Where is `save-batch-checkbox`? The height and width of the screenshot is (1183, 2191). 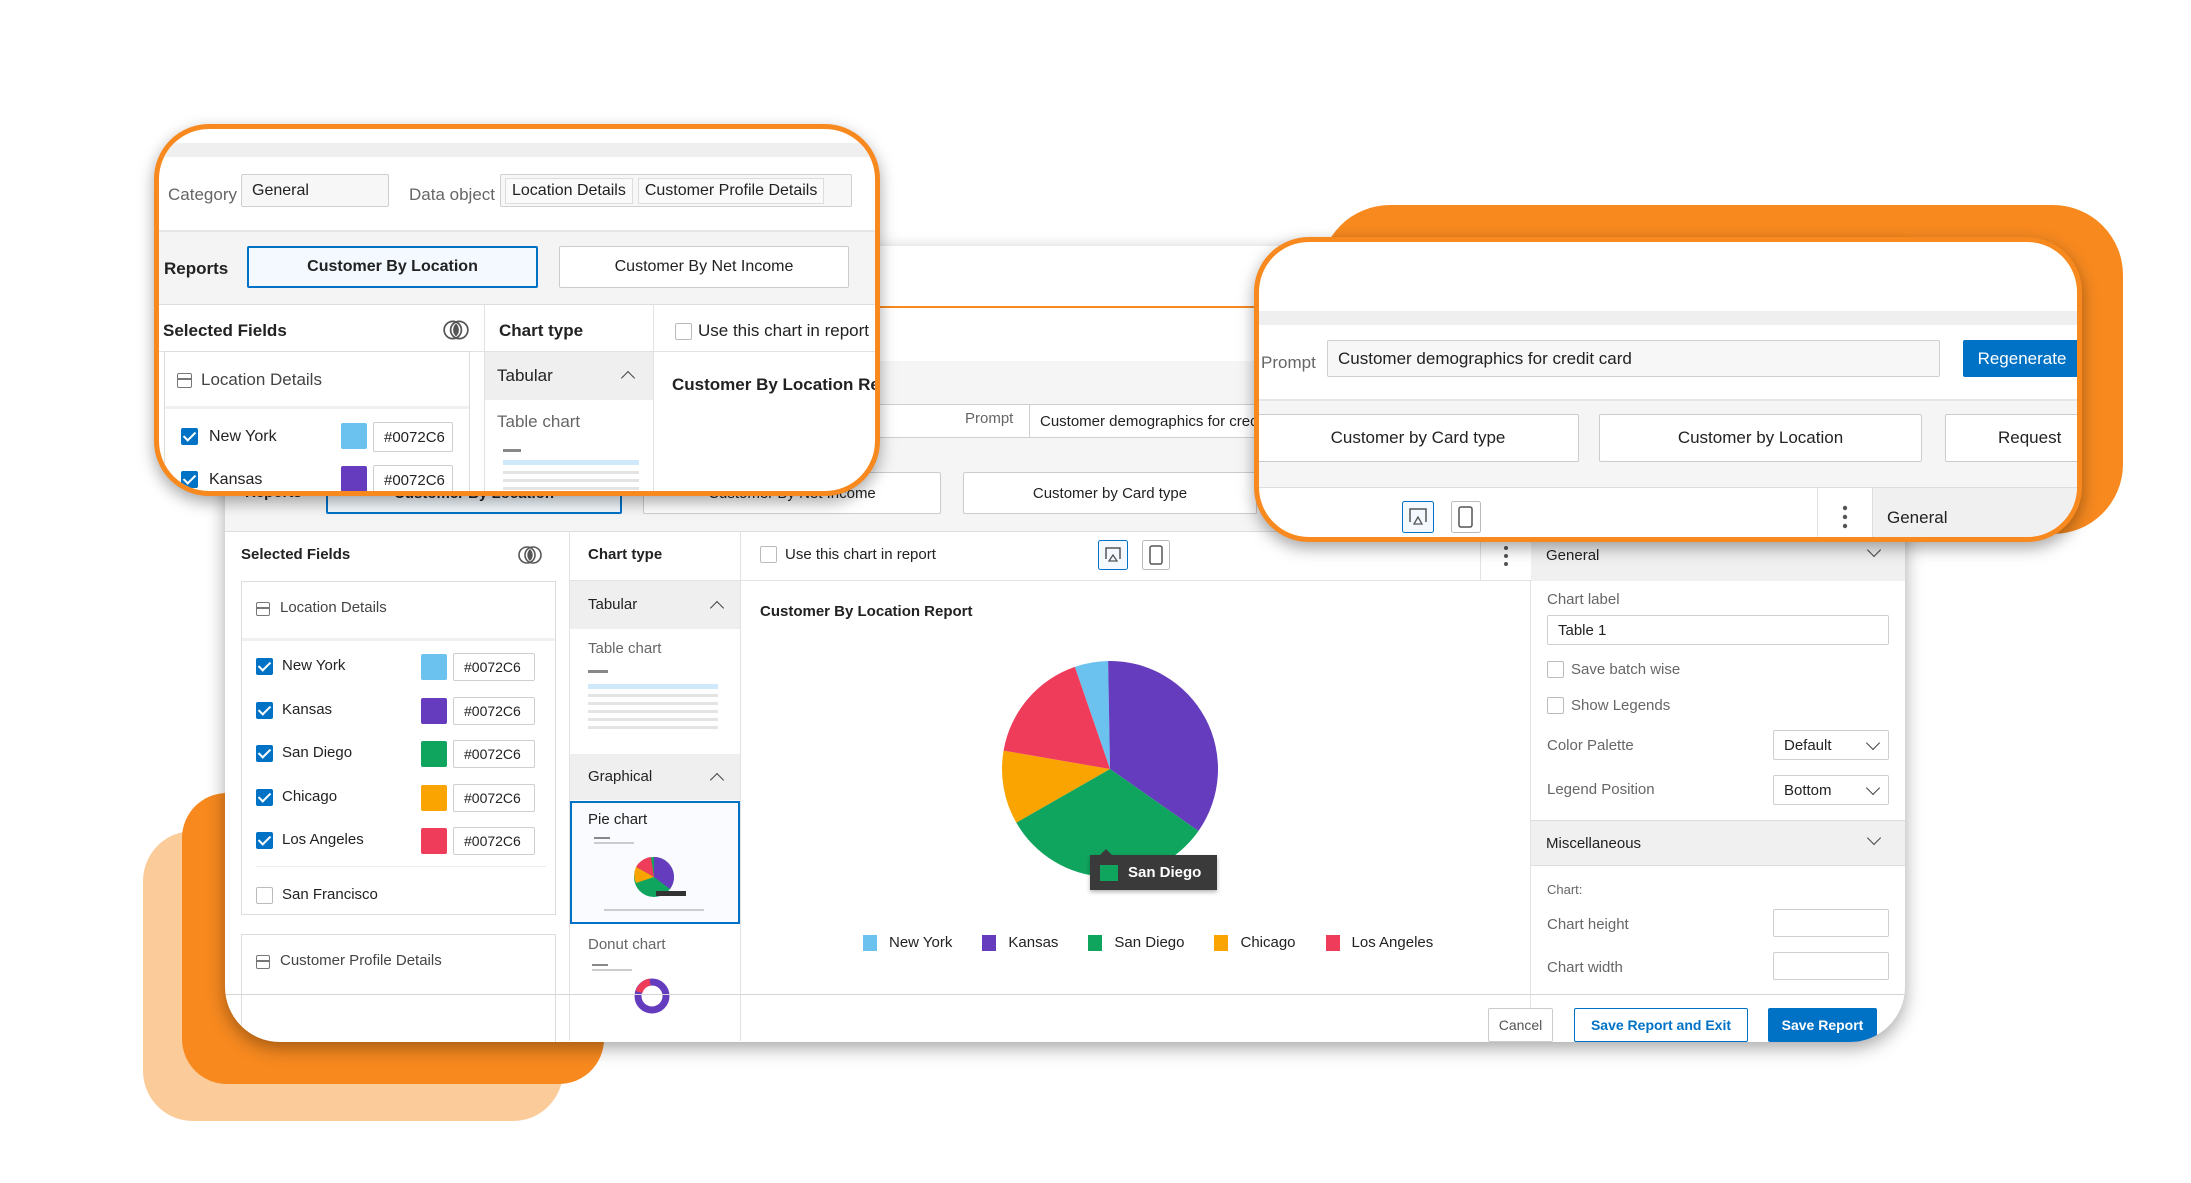 save-batch-checkbox is located at coordinates (1555, 669).